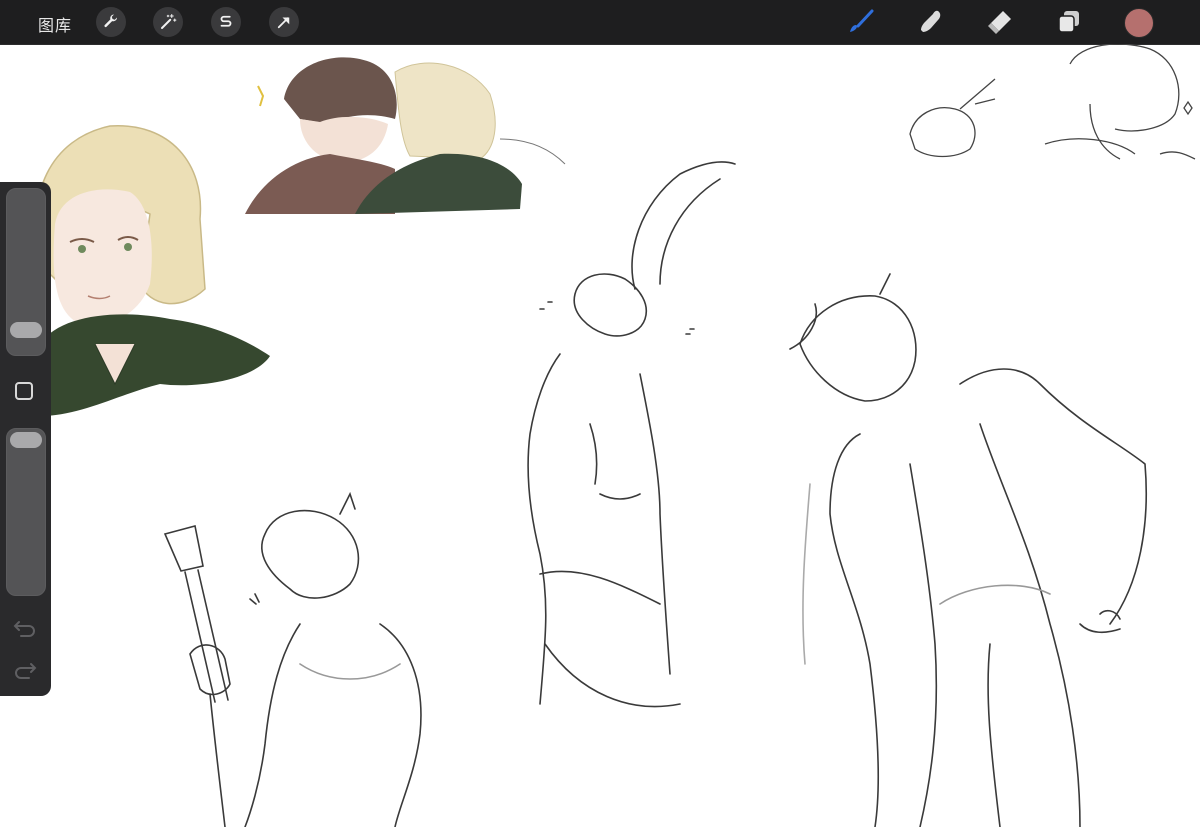 Image resolution: width=1200 pixels, height=827 pixels. I want to click on blond-portrait-drawing, so click(152, 270).